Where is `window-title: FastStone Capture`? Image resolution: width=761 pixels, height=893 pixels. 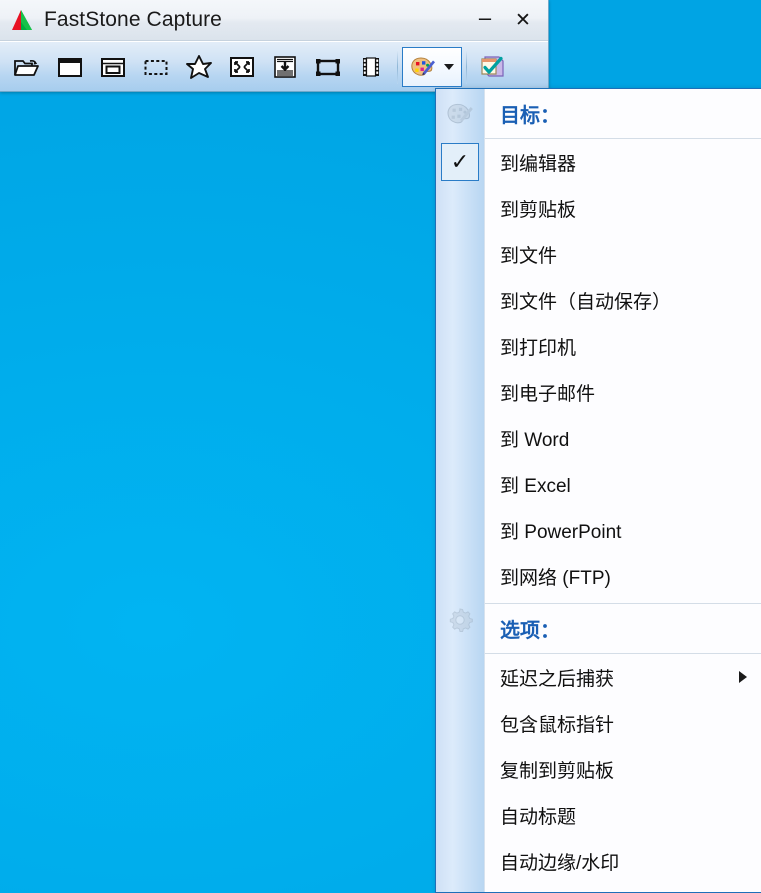 window-title: FastStone Capture is located at coordinates (133, 19).